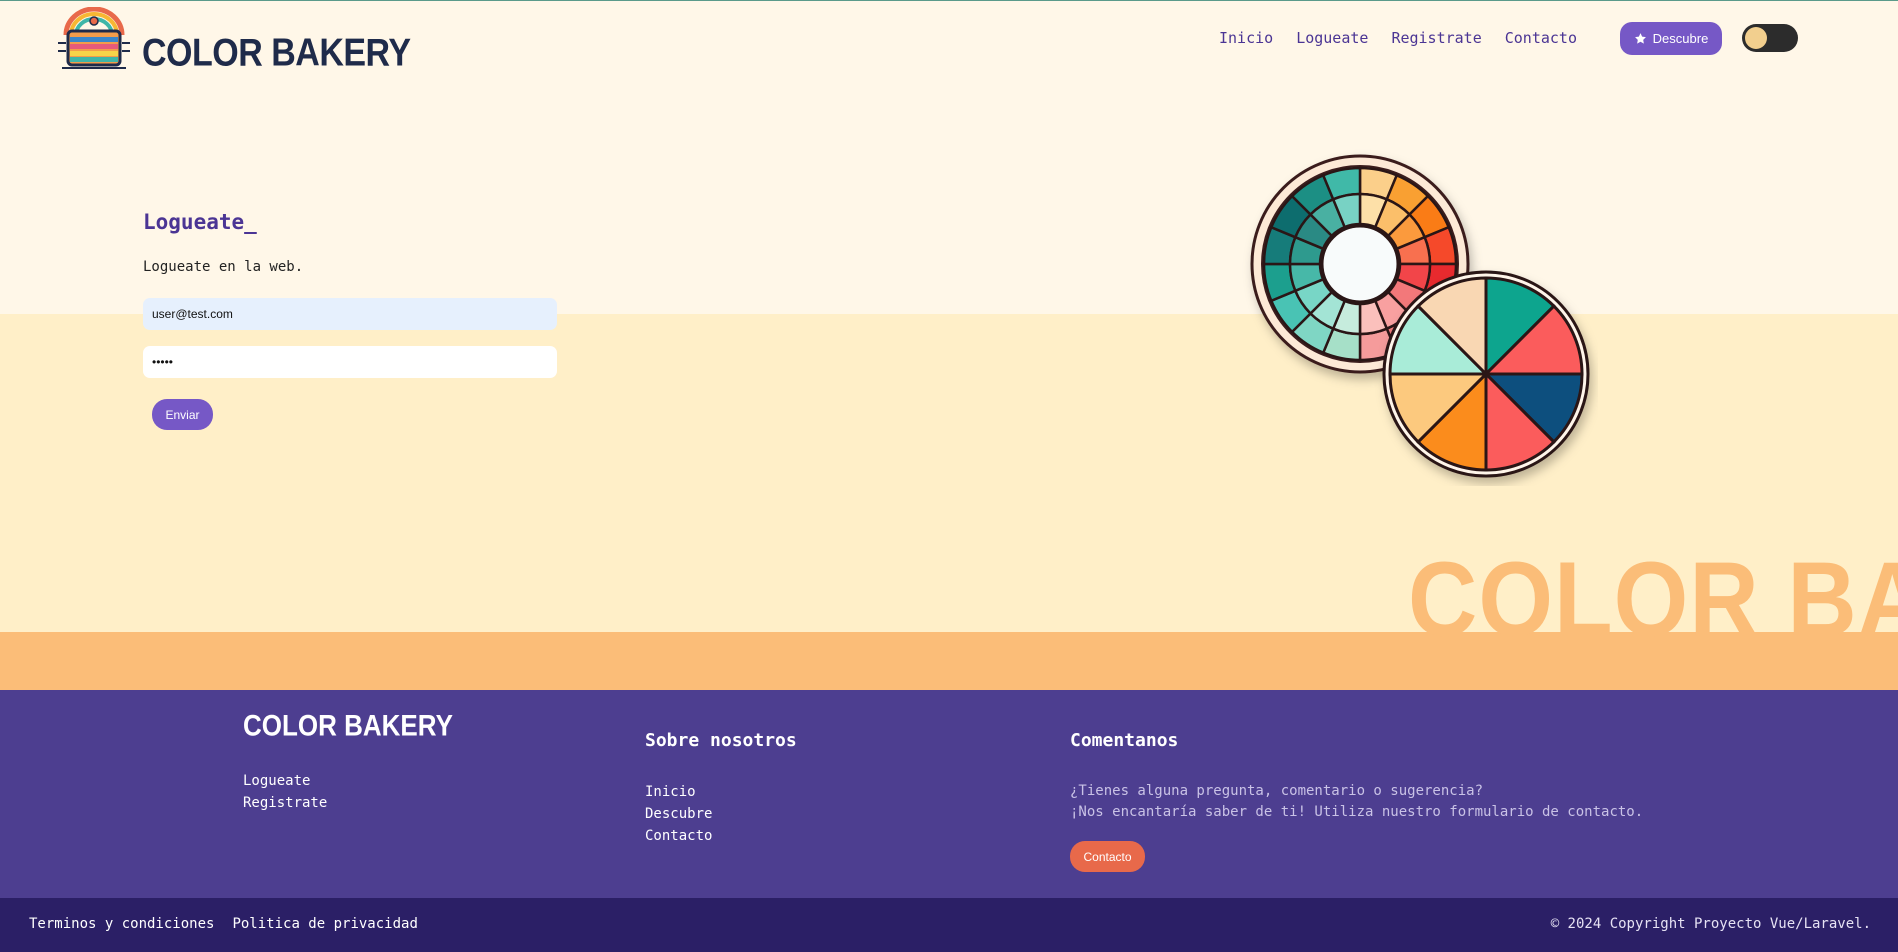  I want to click on descubre-button: Descubre, so click(1671, 38).